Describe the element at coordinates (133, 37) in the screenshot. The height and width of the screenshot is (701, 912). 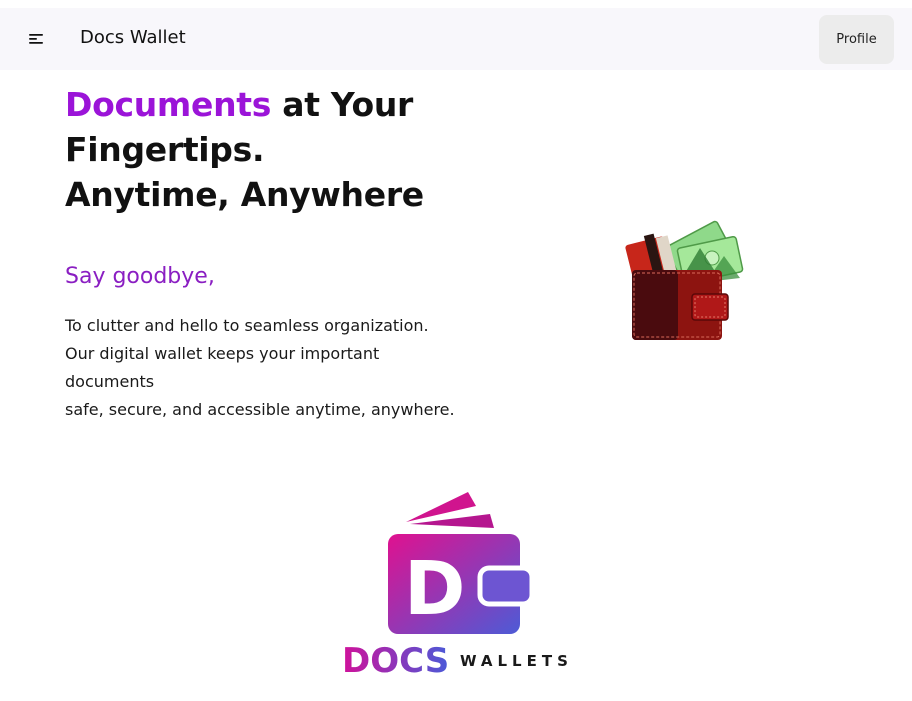
I see `app-brand-title: Docs Wallet` at that location.